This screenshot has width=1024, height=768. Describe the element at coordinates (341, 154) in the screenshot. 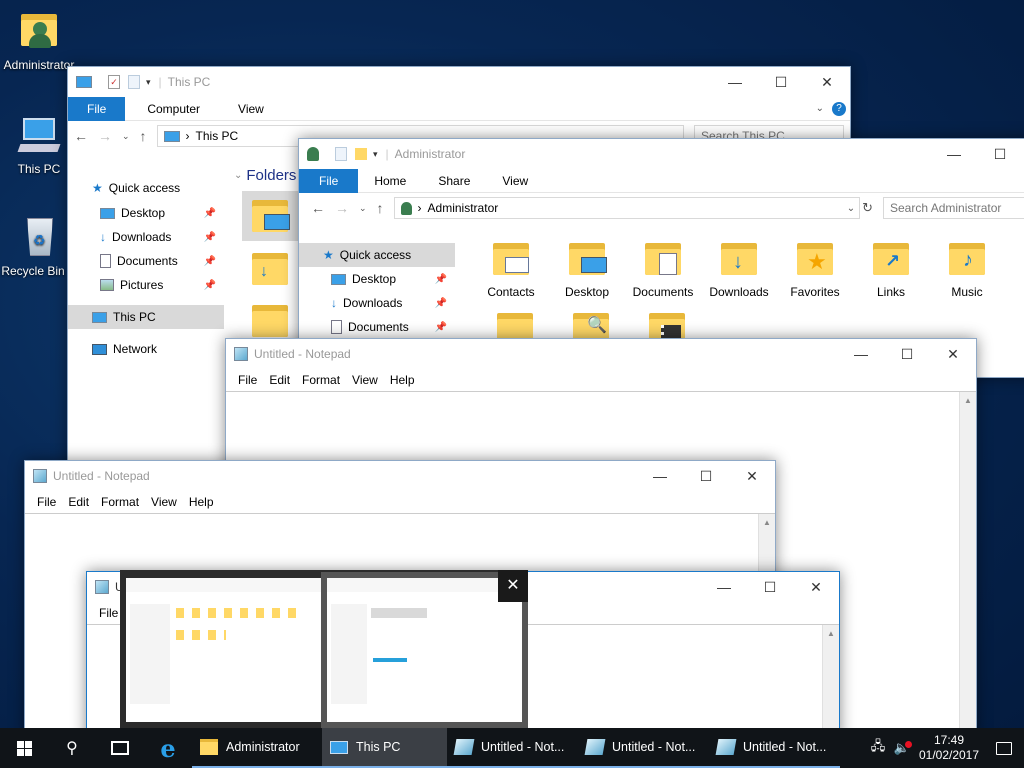

I see `properties-icon` at that location.